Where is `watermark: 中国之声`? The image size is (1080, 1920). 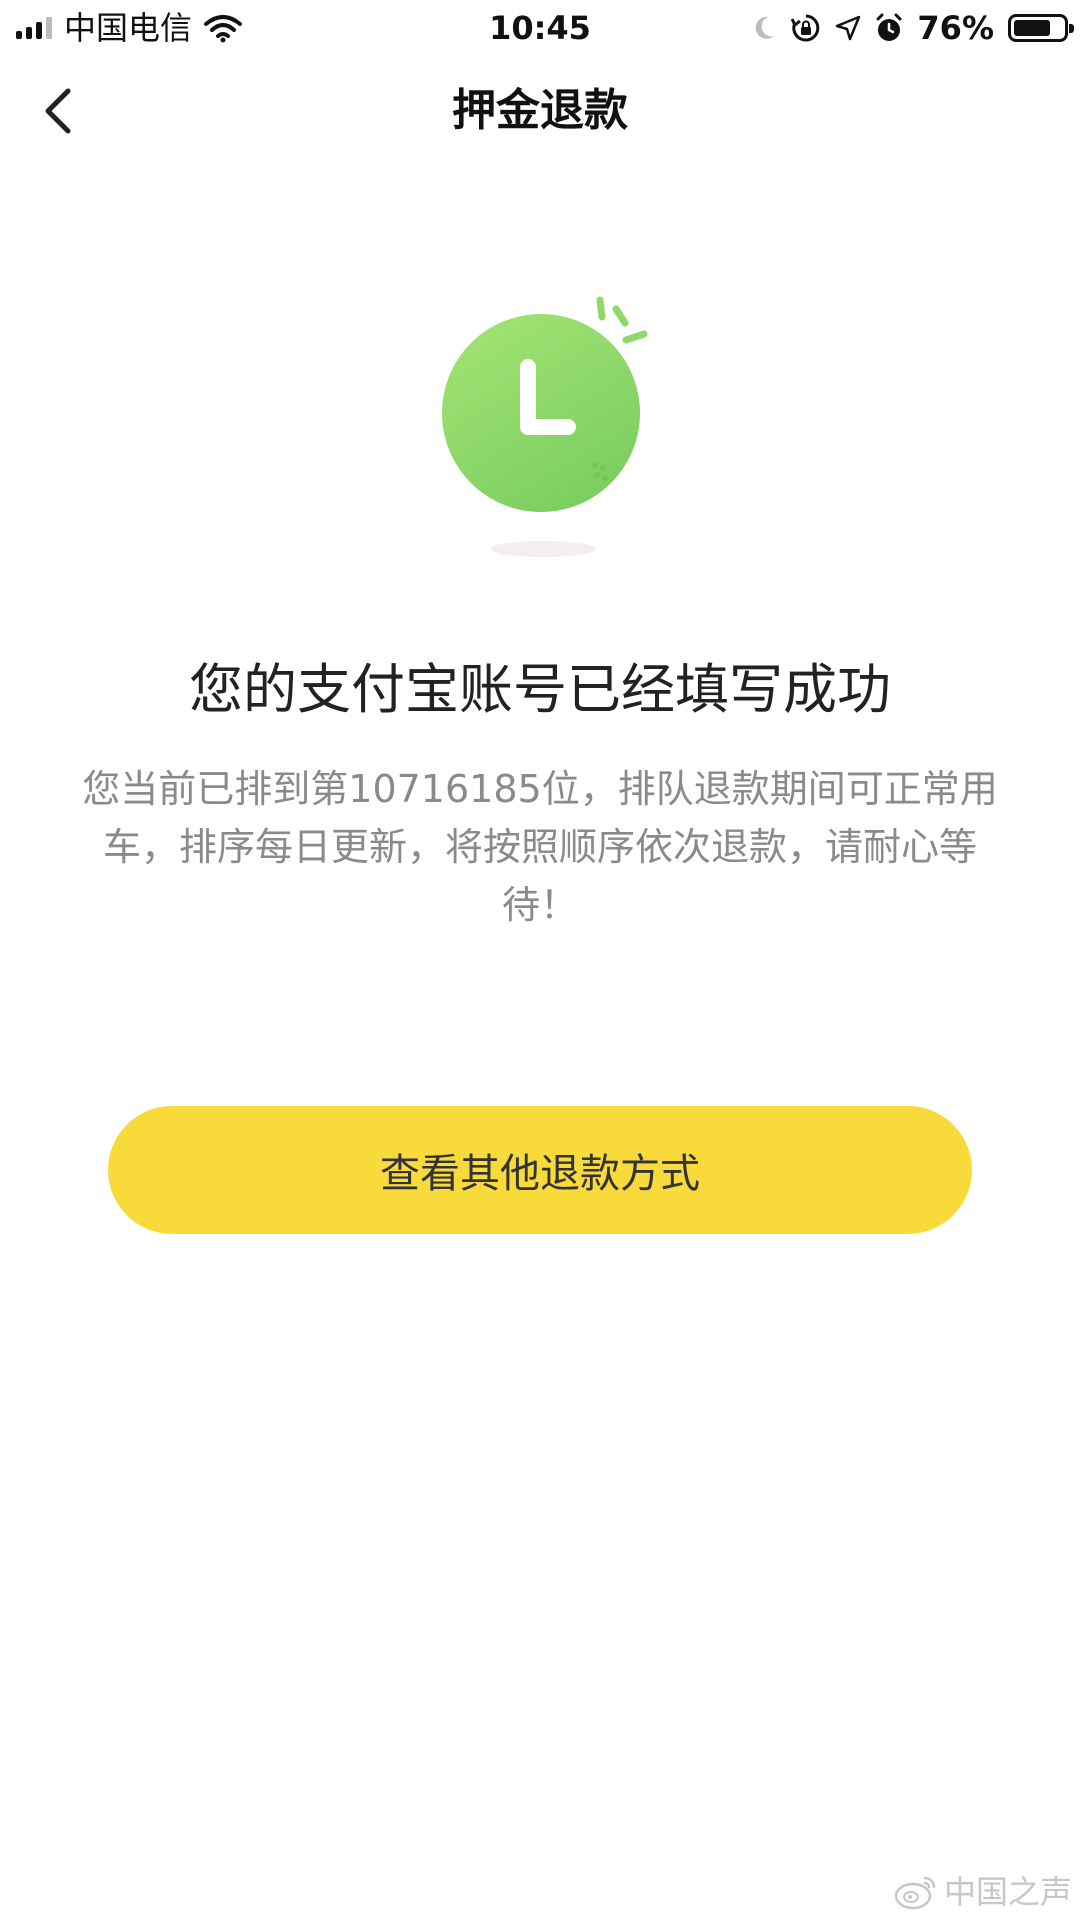
watermark: 中国之声 is located at coordinates (983, 1892).